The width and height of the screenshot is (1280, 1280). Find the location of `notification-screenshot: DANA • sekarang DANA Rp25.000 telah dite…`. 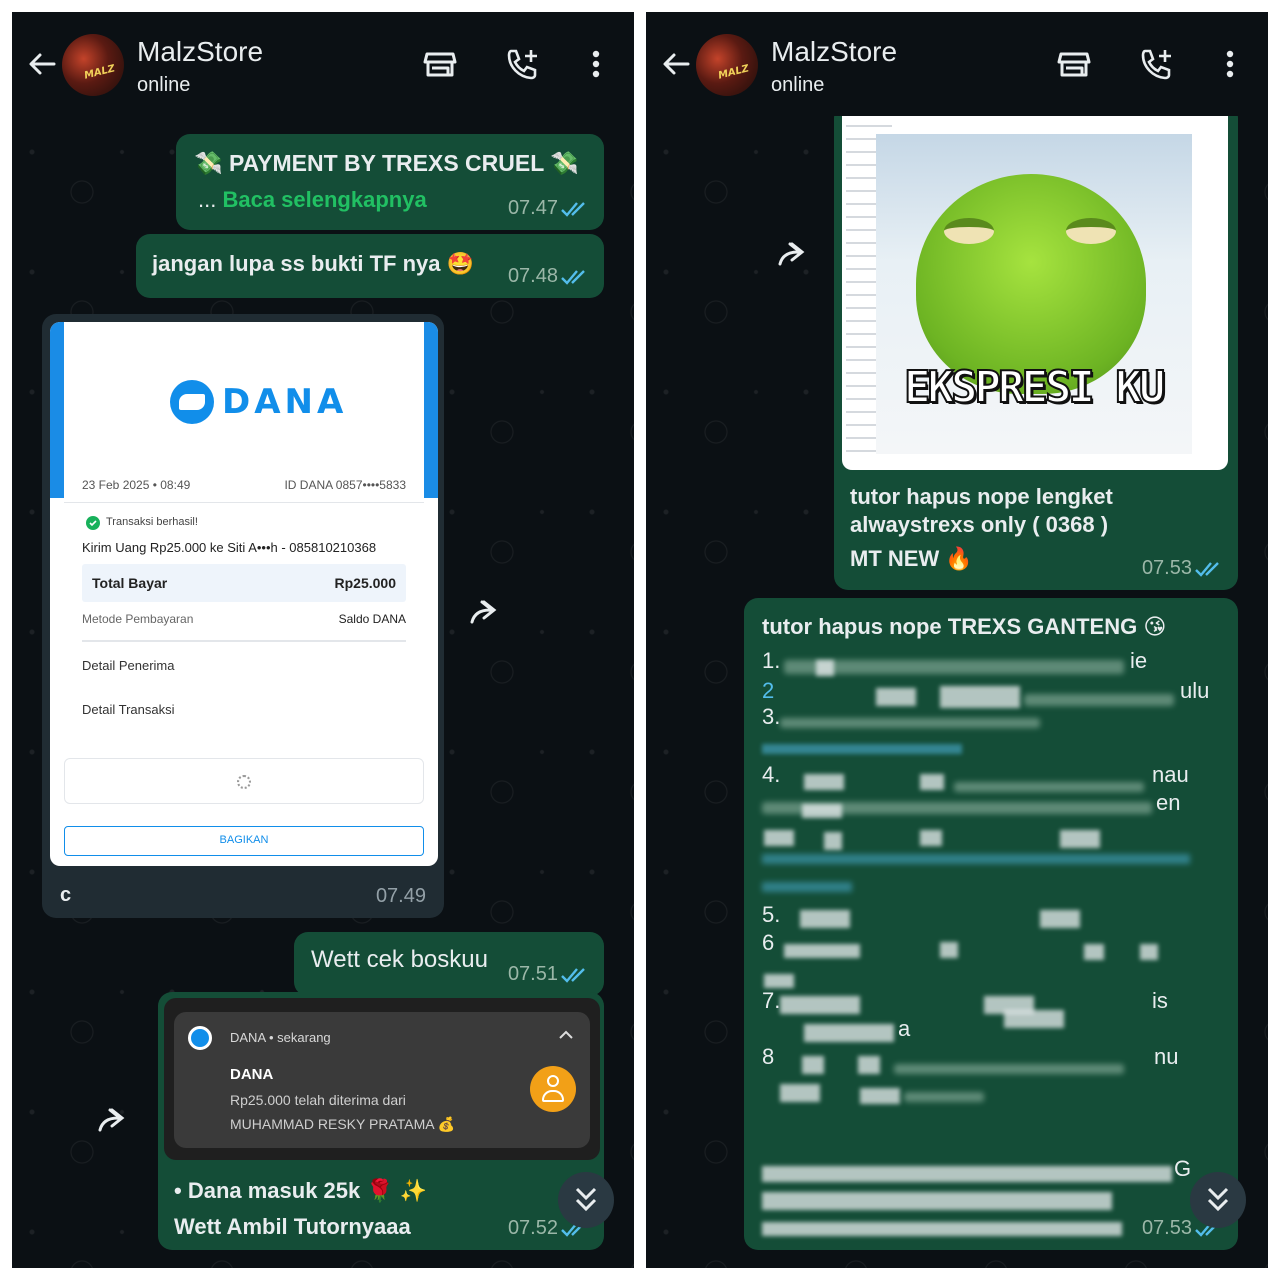

notification-screenshot: DANA • sekarang DANA Rp25.000 telah dite… is located at coordinates (382, 1079).